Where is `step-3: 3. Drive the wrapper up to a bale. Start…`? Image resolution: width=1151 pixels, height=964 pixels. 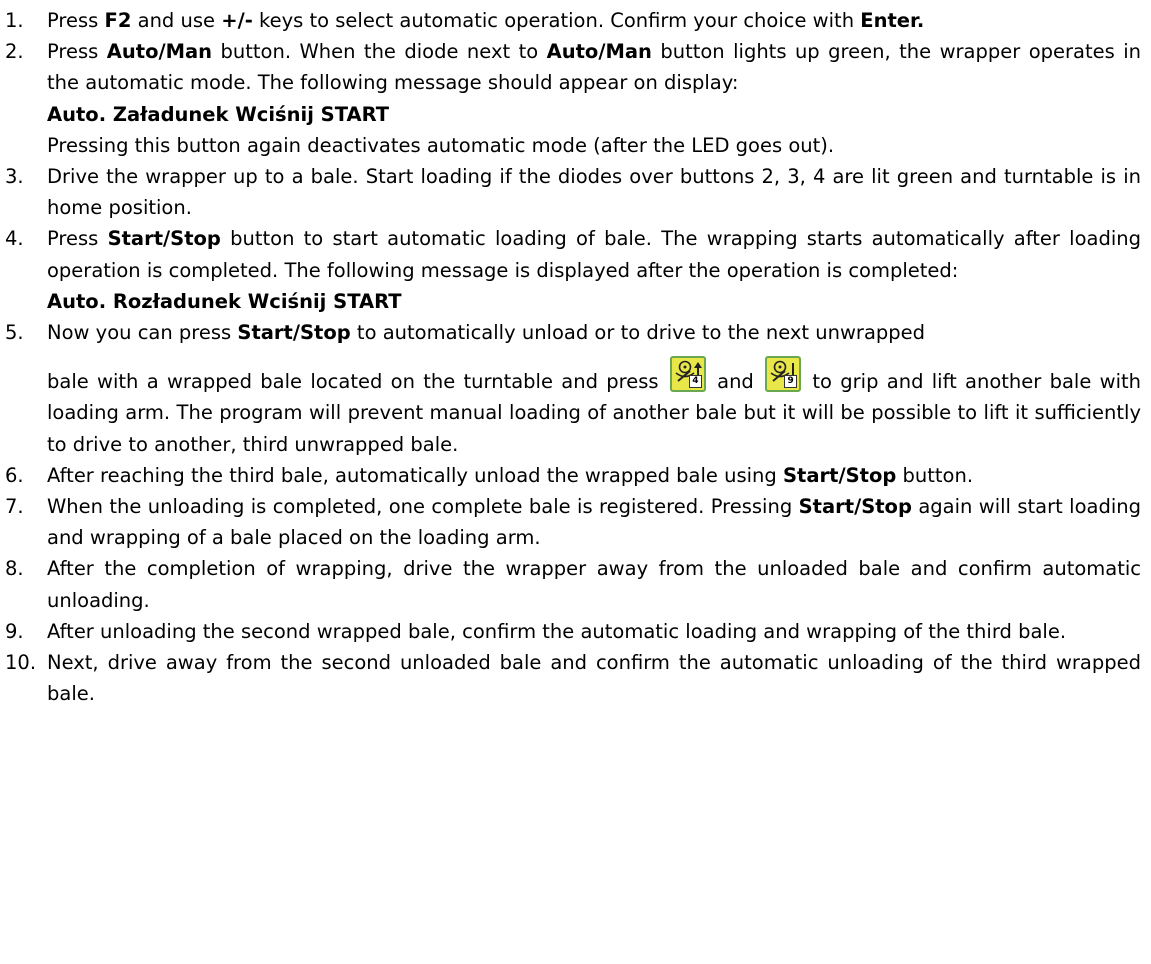 step-3: 3. Drive the wrapper up to a bale. Start… is located at coordinates (570, 192).